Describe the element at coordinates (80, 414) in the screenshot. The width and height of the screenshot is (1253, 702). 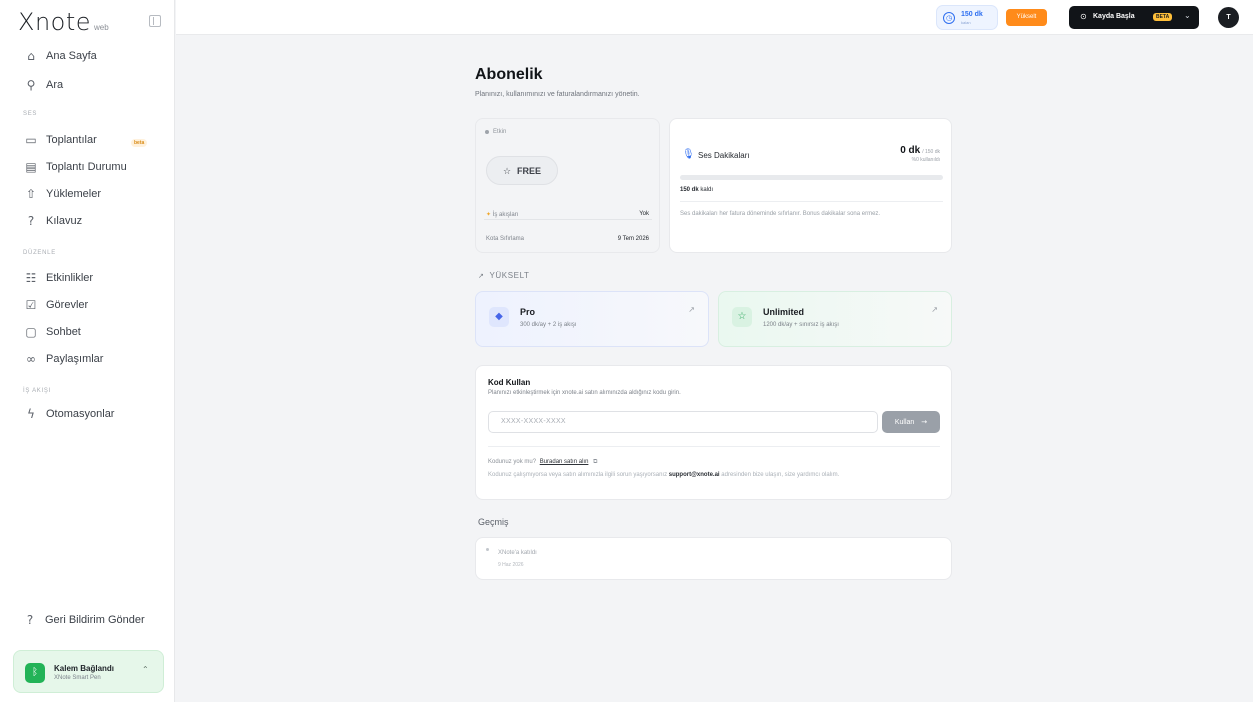
I see `sidebar-item-label: Otomasyonlar` at that location.